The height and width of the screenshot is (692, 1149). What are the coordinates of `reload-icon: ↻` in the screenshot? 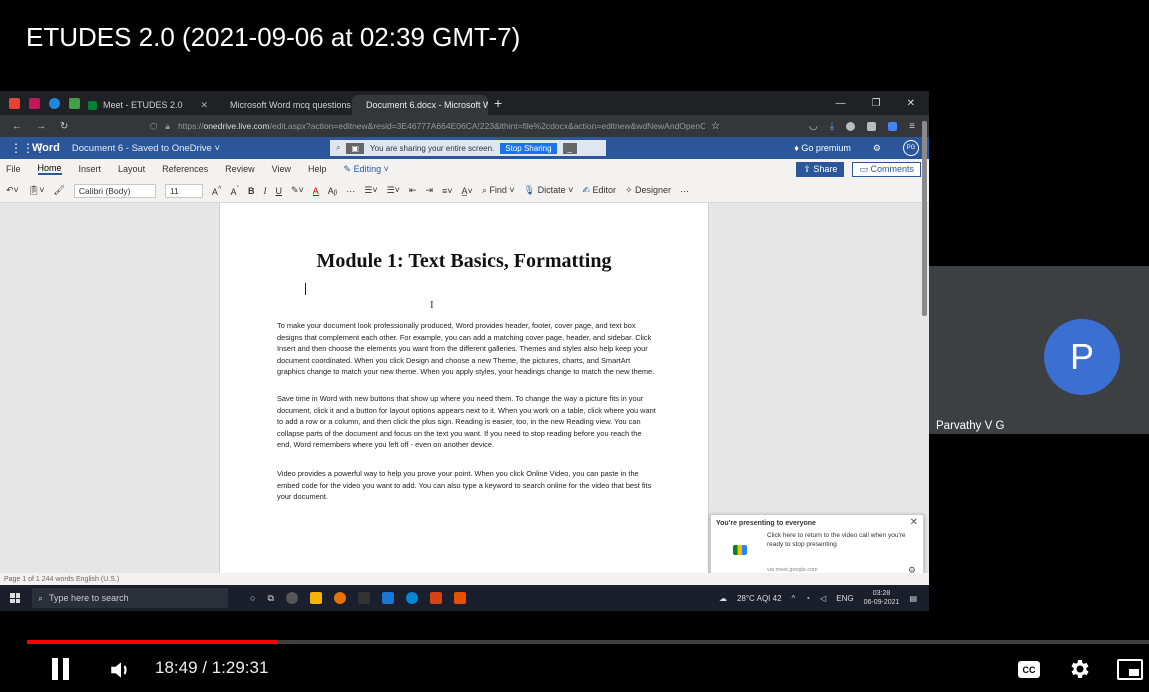 It's located at (64, 126).